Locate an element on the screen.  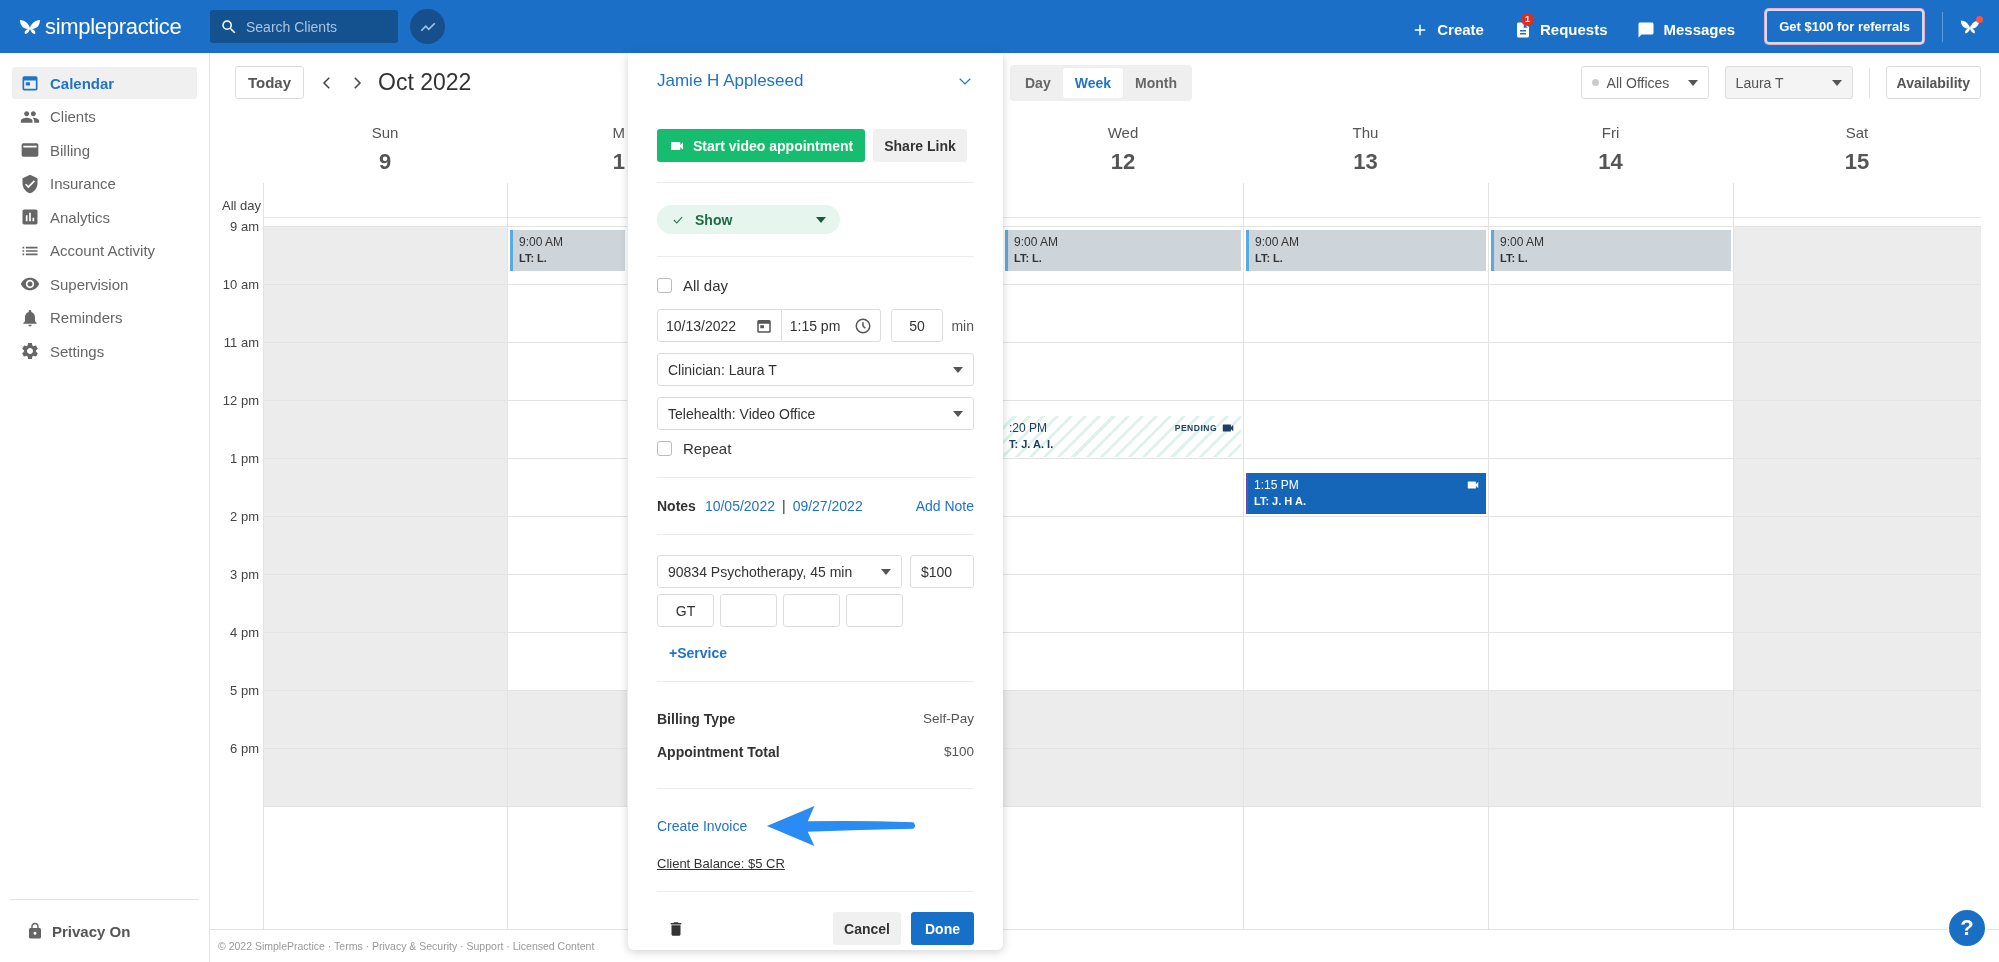
create-invoice-link: Create Invoice is located at coordinates (702, 826).